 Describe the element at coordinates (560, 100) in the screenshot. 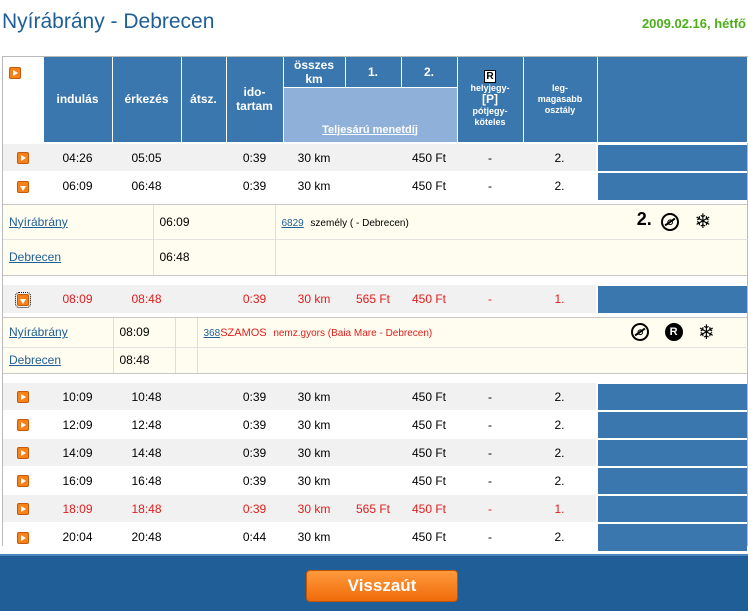

I see `col-highest-class: leg- magasabb osztály` at that location.